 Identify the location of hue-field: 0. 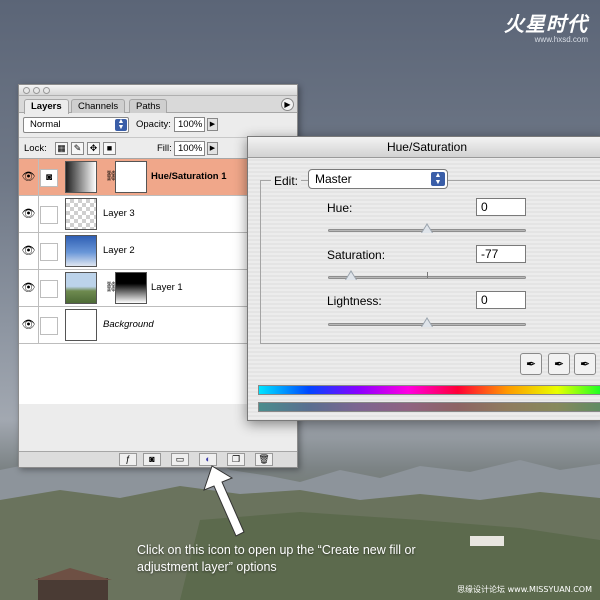
(501, 207).